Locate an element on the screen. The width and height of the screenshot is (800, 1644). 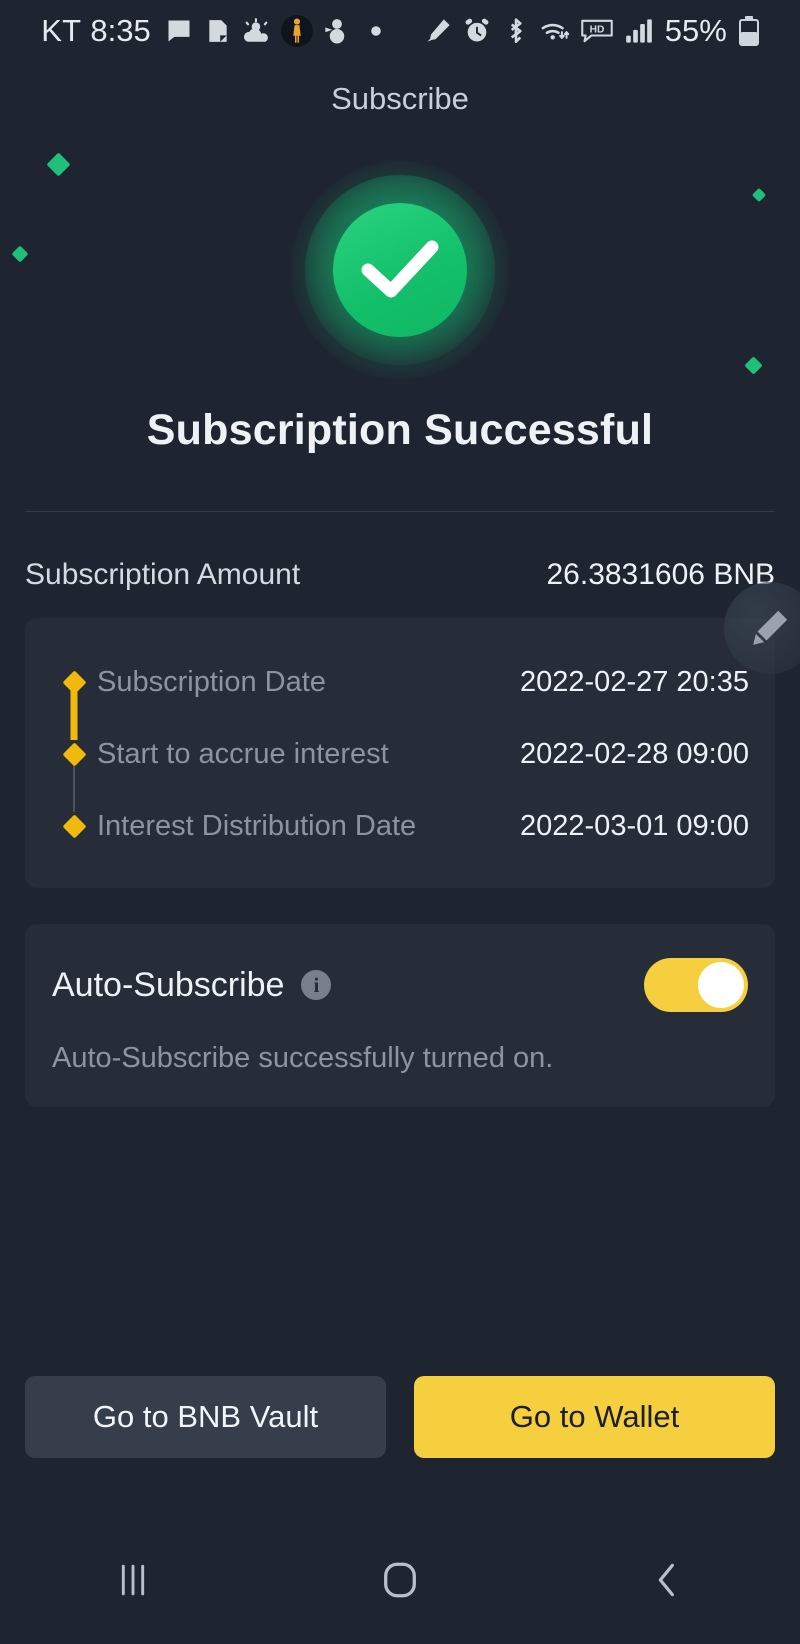
timeline-row-label: Interest Distribution Date is located at coordinates (257, 825).